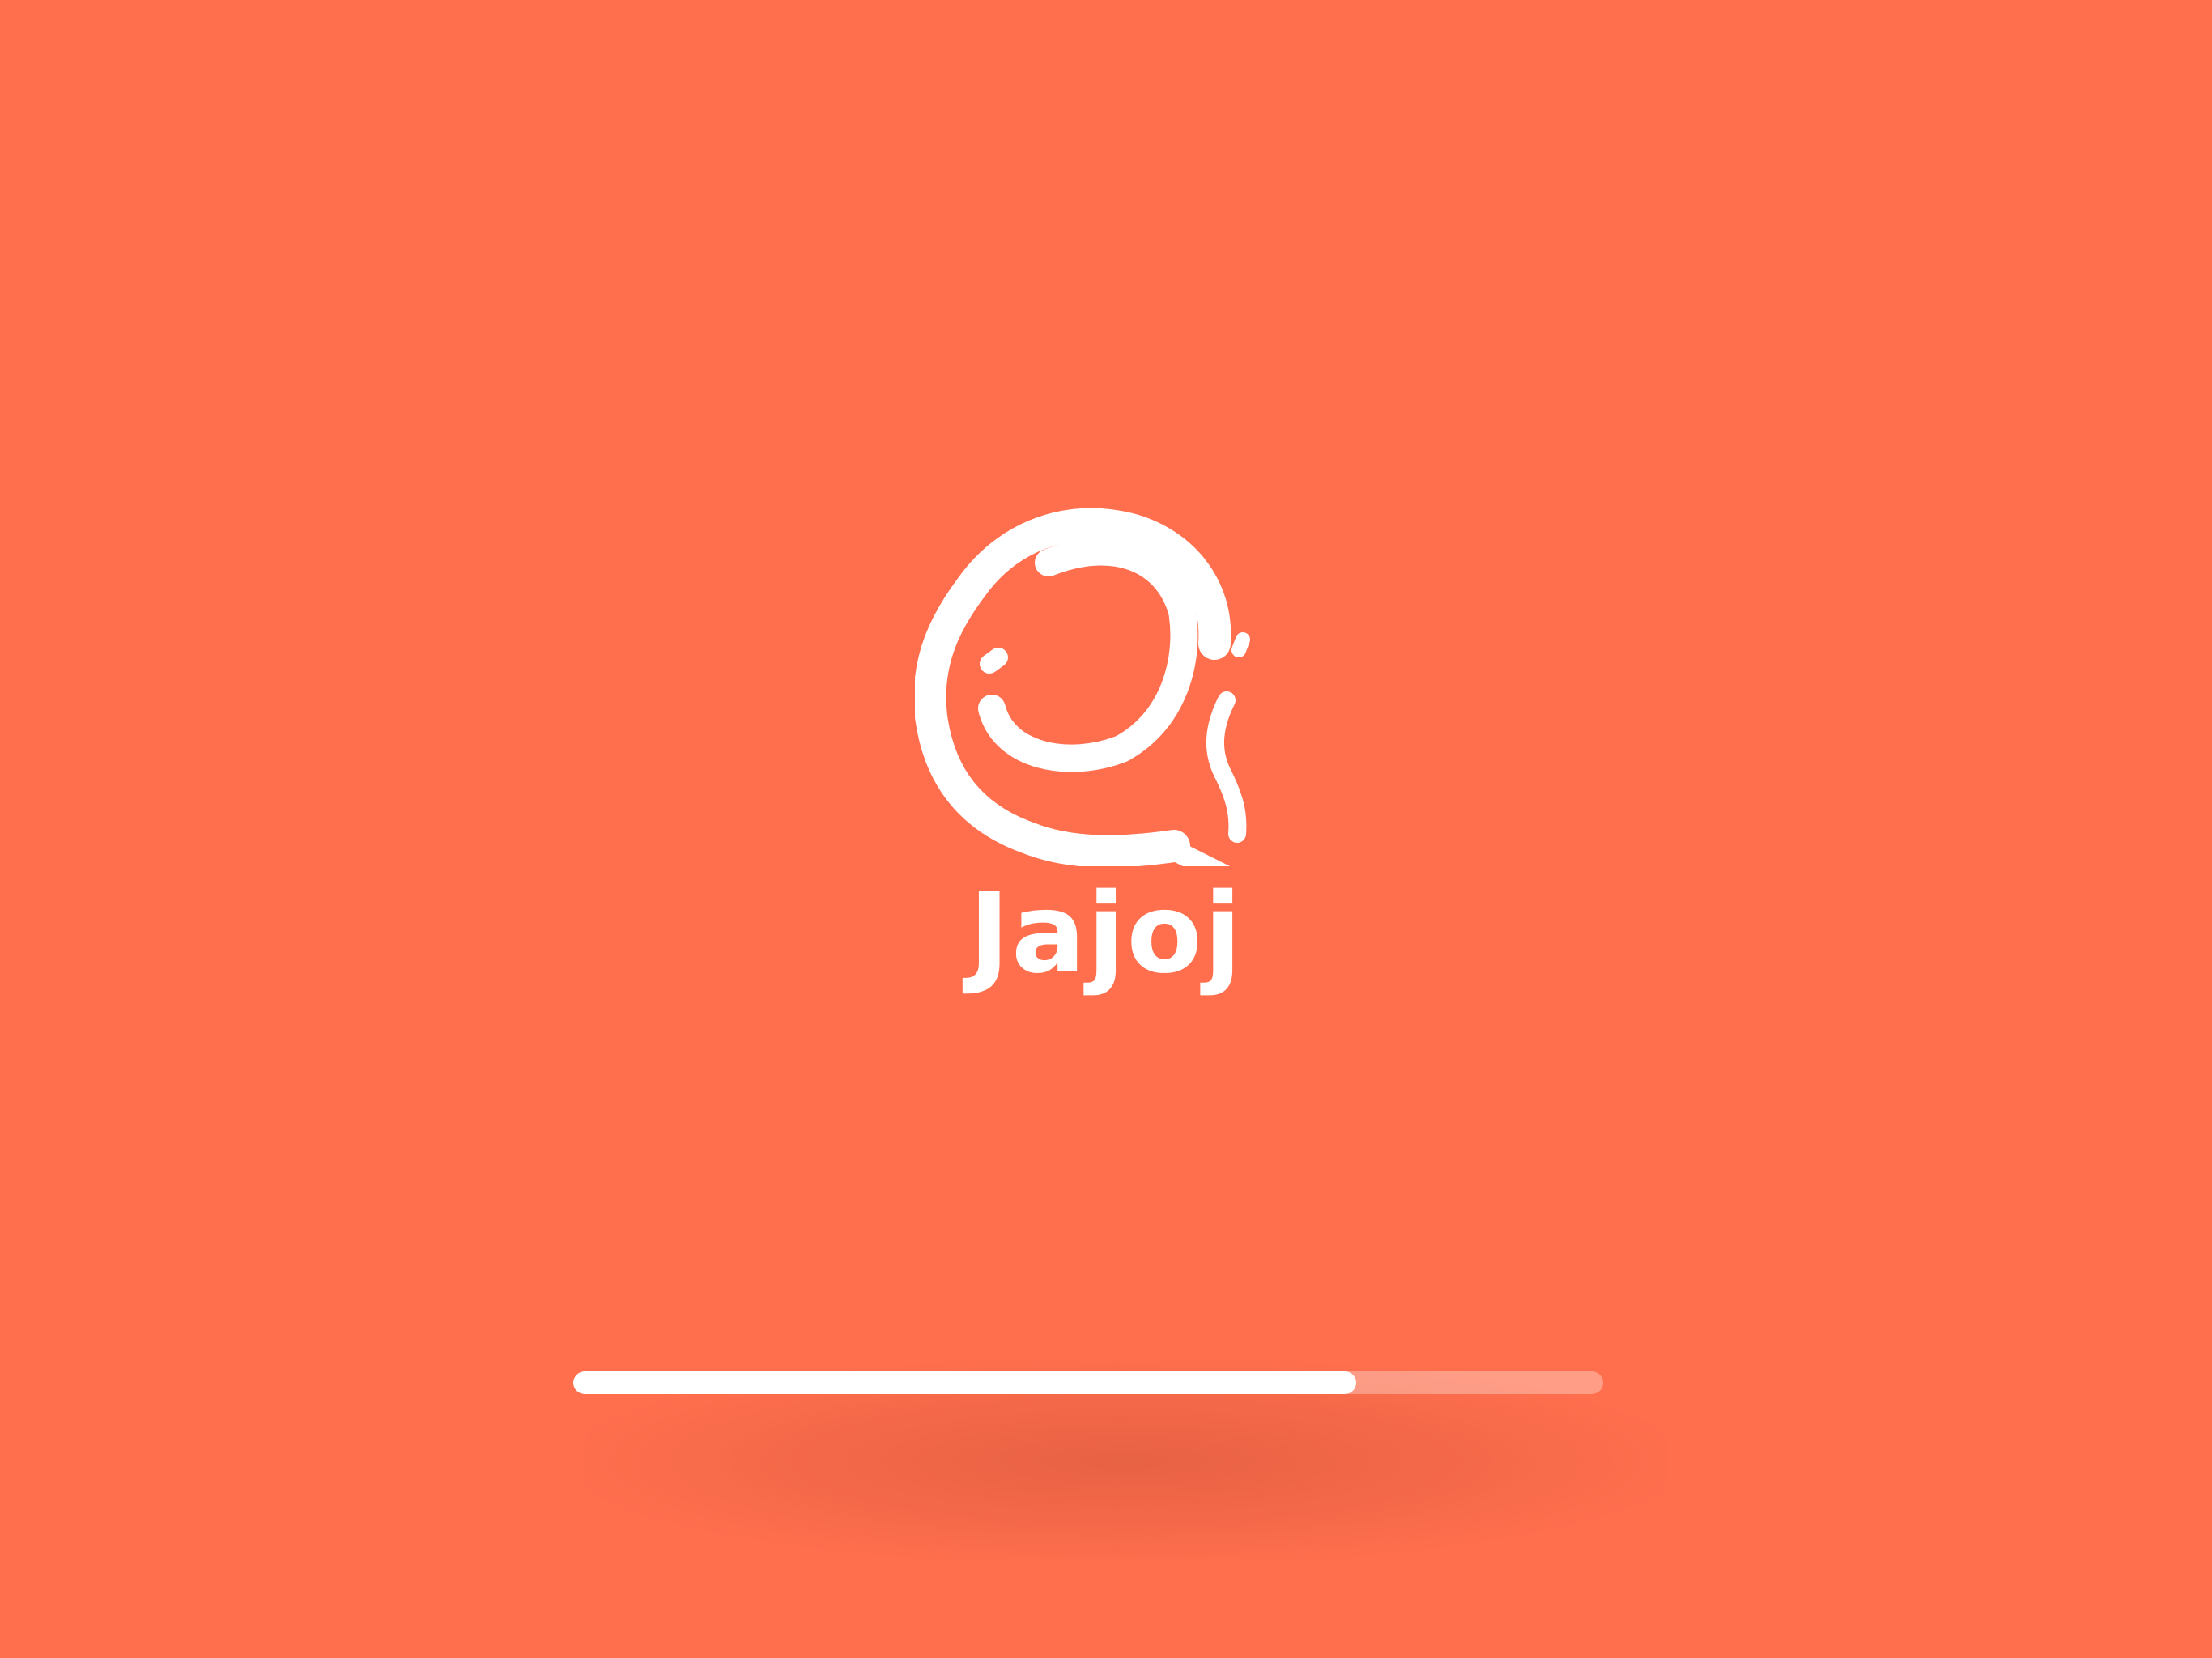 The width and height of the screenshot is (2212, 1658). What do you see at coordinates (1106, 934) in the screenshot?
I see `app-name: Jajoj` at bounding box center [1106, 934].